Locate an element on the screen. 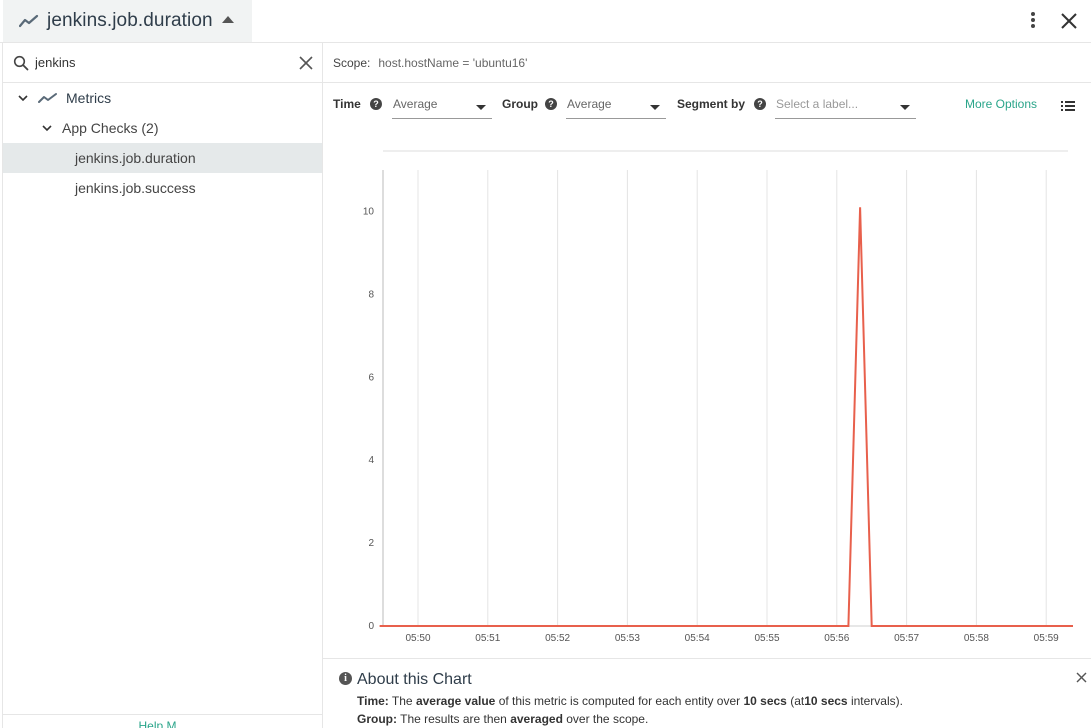 The width and height of the screenshot is (1091, 728). list-icon is located at coordinates (1068, 106).